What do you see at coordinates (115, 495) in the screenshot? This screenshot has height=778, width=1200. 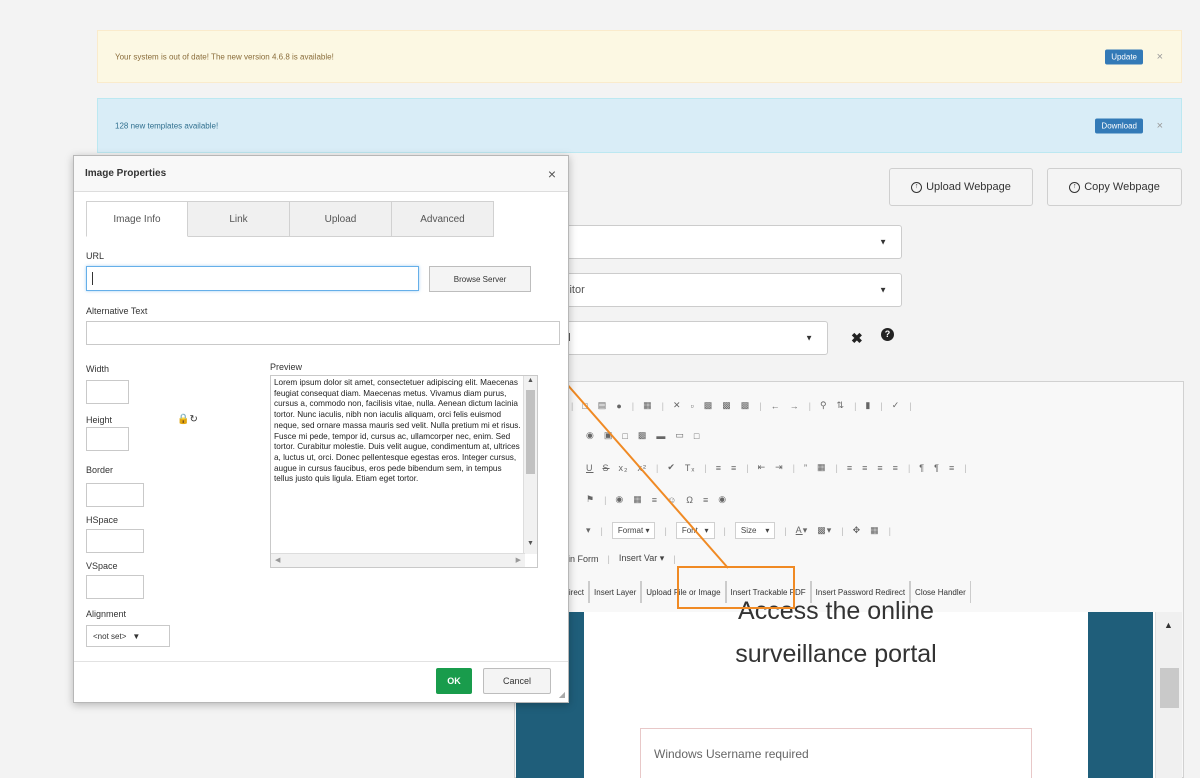 I see `border-input` at bounding box center [115, 495].